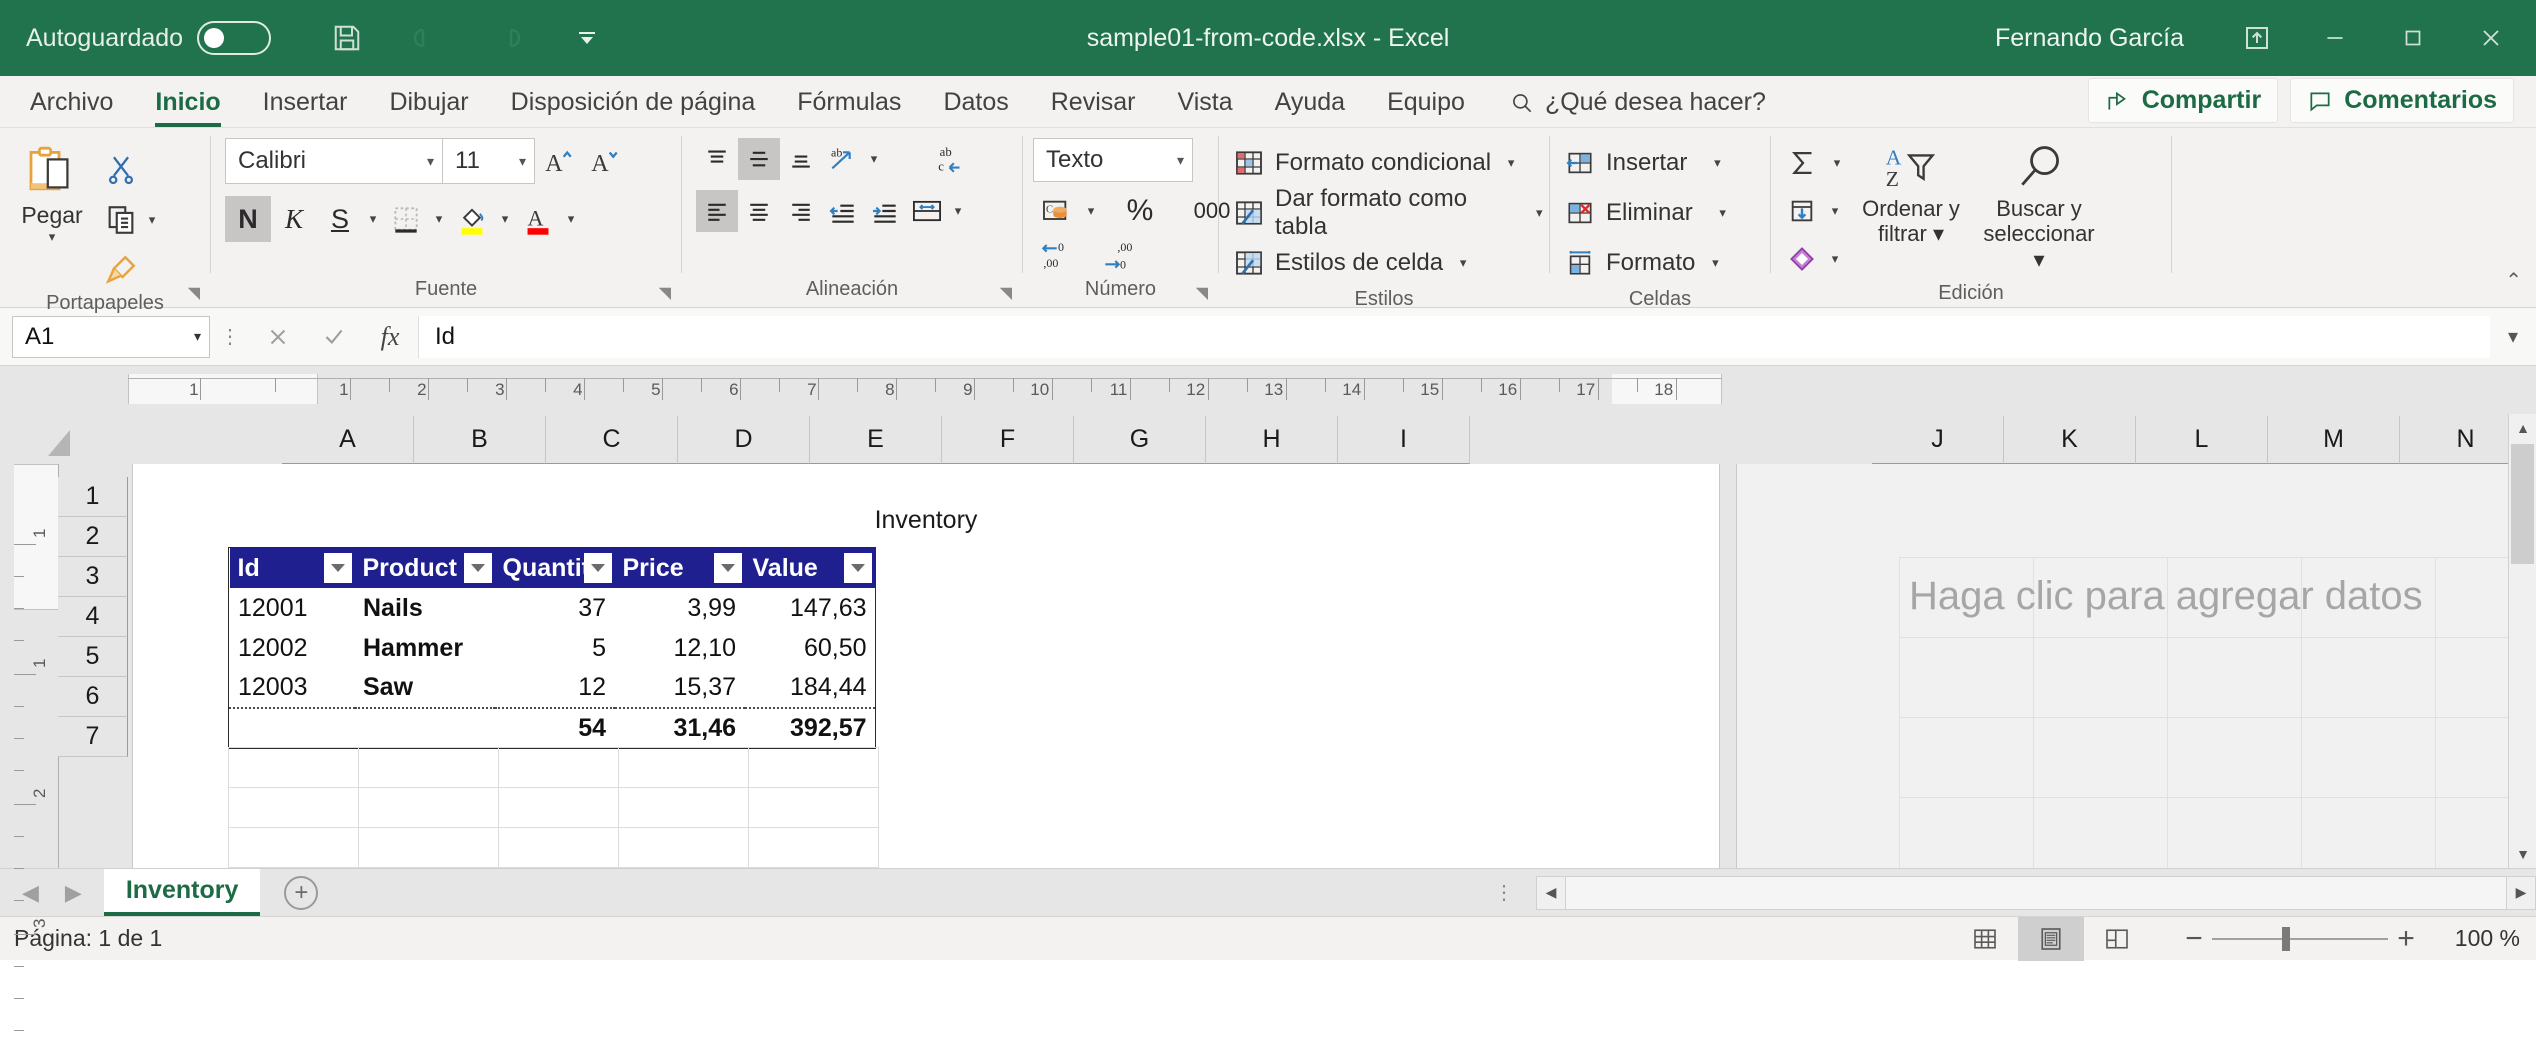 The width and height of the screenshot is (2536, 1052). Describe the element at coordinates (292, 608) in the screenshot. I see `cell-id: 12001` at that location.